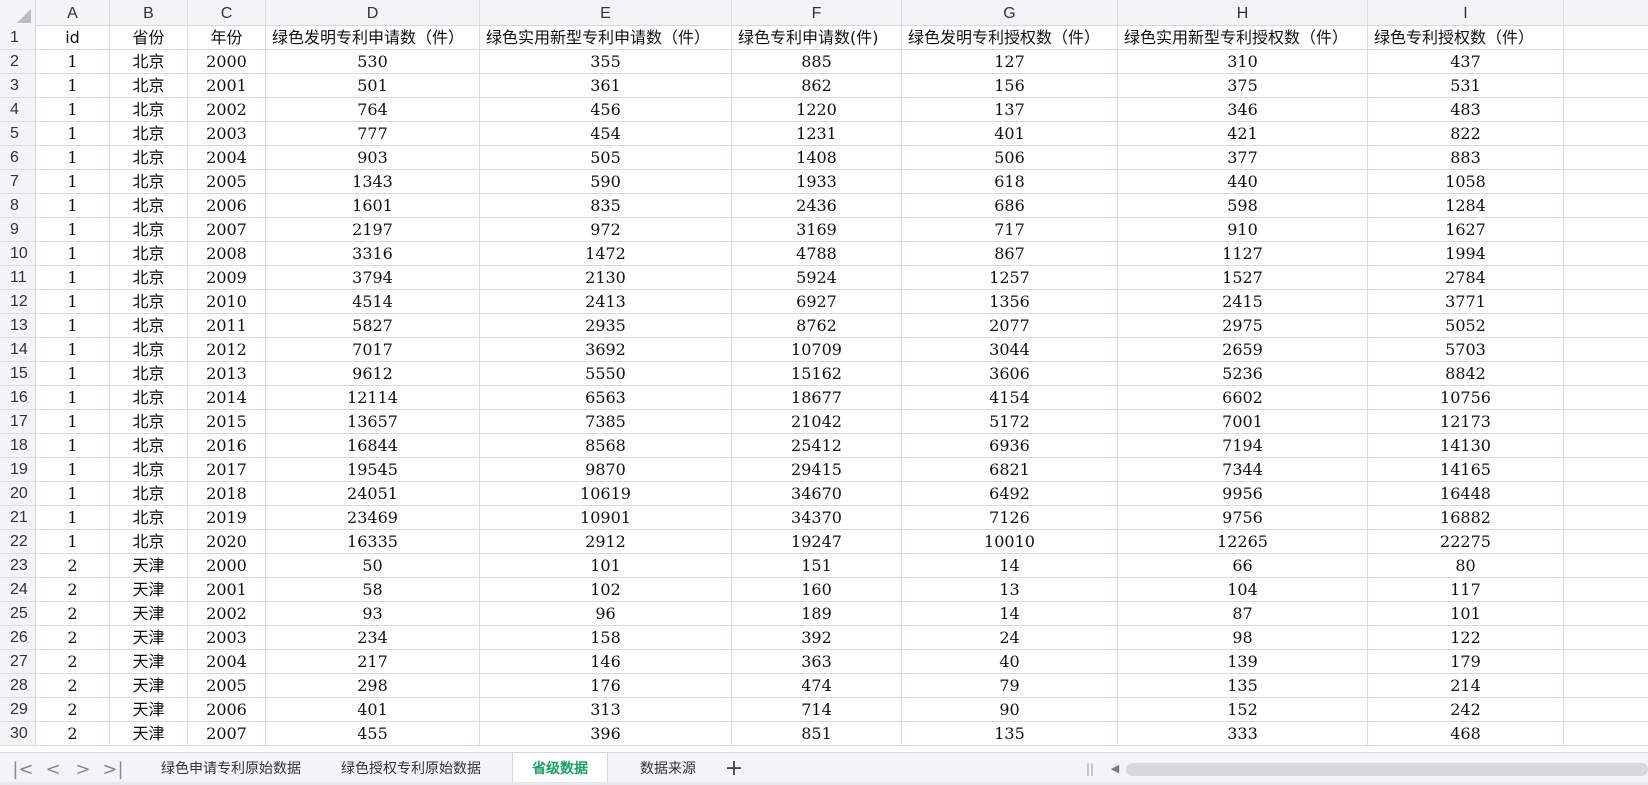 Image resolution: width=1648 pixels, height=785 pixels. Describe the element at coordinates (817, 205) in the screenshot. I see `cell-green-patent-applications: 2436` at that location.